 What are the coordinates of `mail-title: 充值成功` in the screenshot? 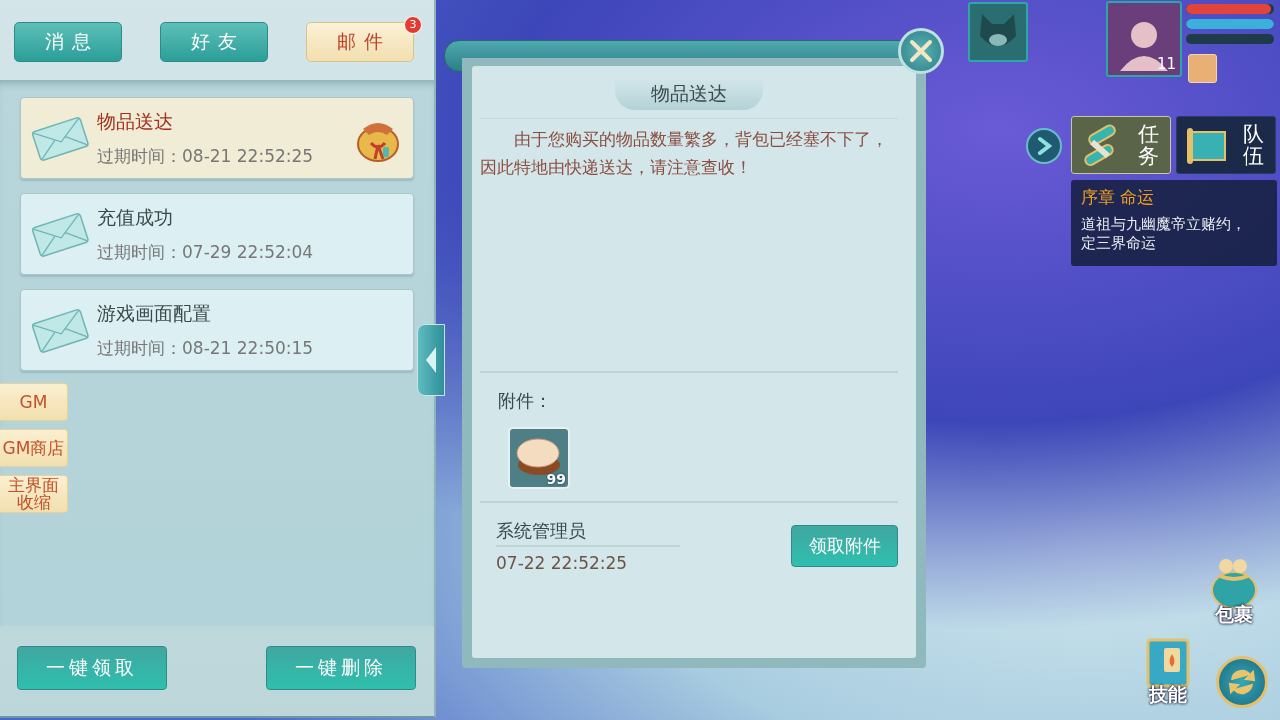 It's located at (135, 217).